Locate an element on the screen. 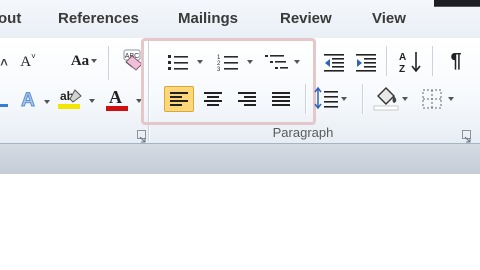 The image size is (480, 270). highlight-dropdown-icon is located at coordinates (92, 101).